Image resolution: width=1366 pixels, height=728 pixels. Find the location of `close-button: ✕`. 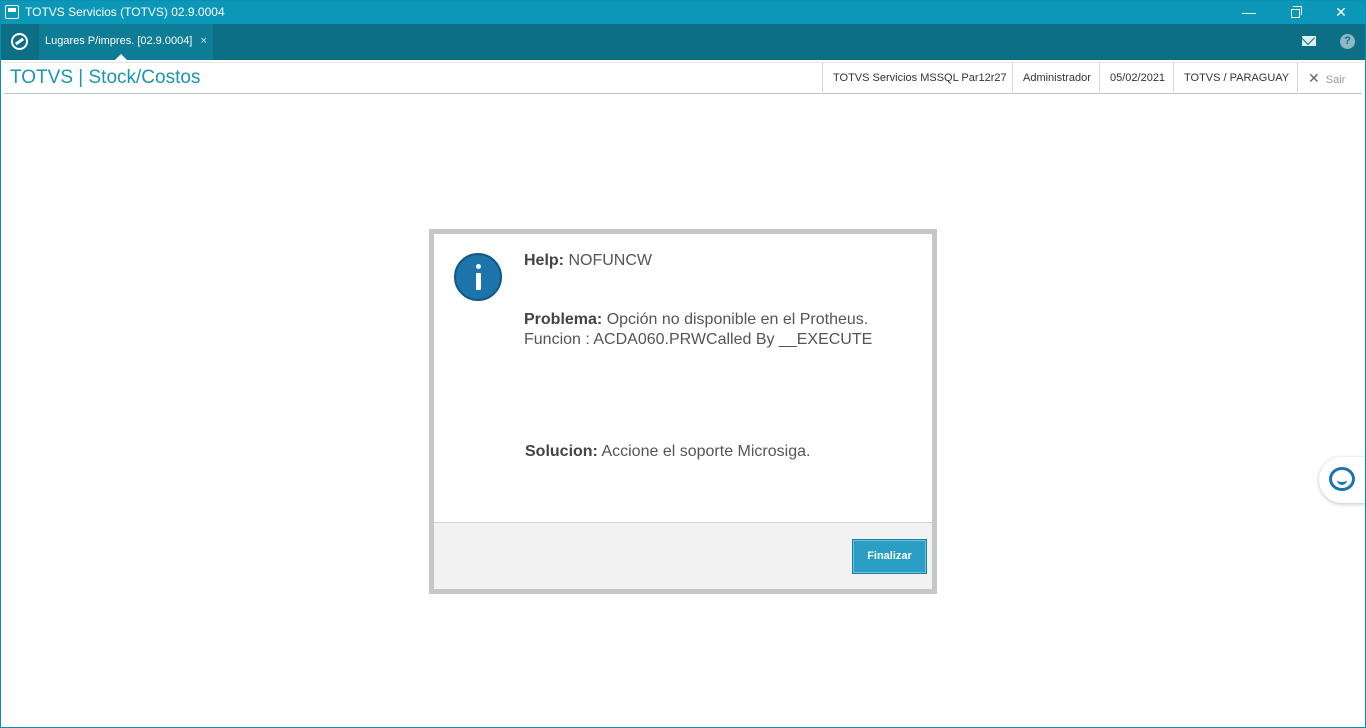

close-button: ✕ is located at coordinates (1341, 12).